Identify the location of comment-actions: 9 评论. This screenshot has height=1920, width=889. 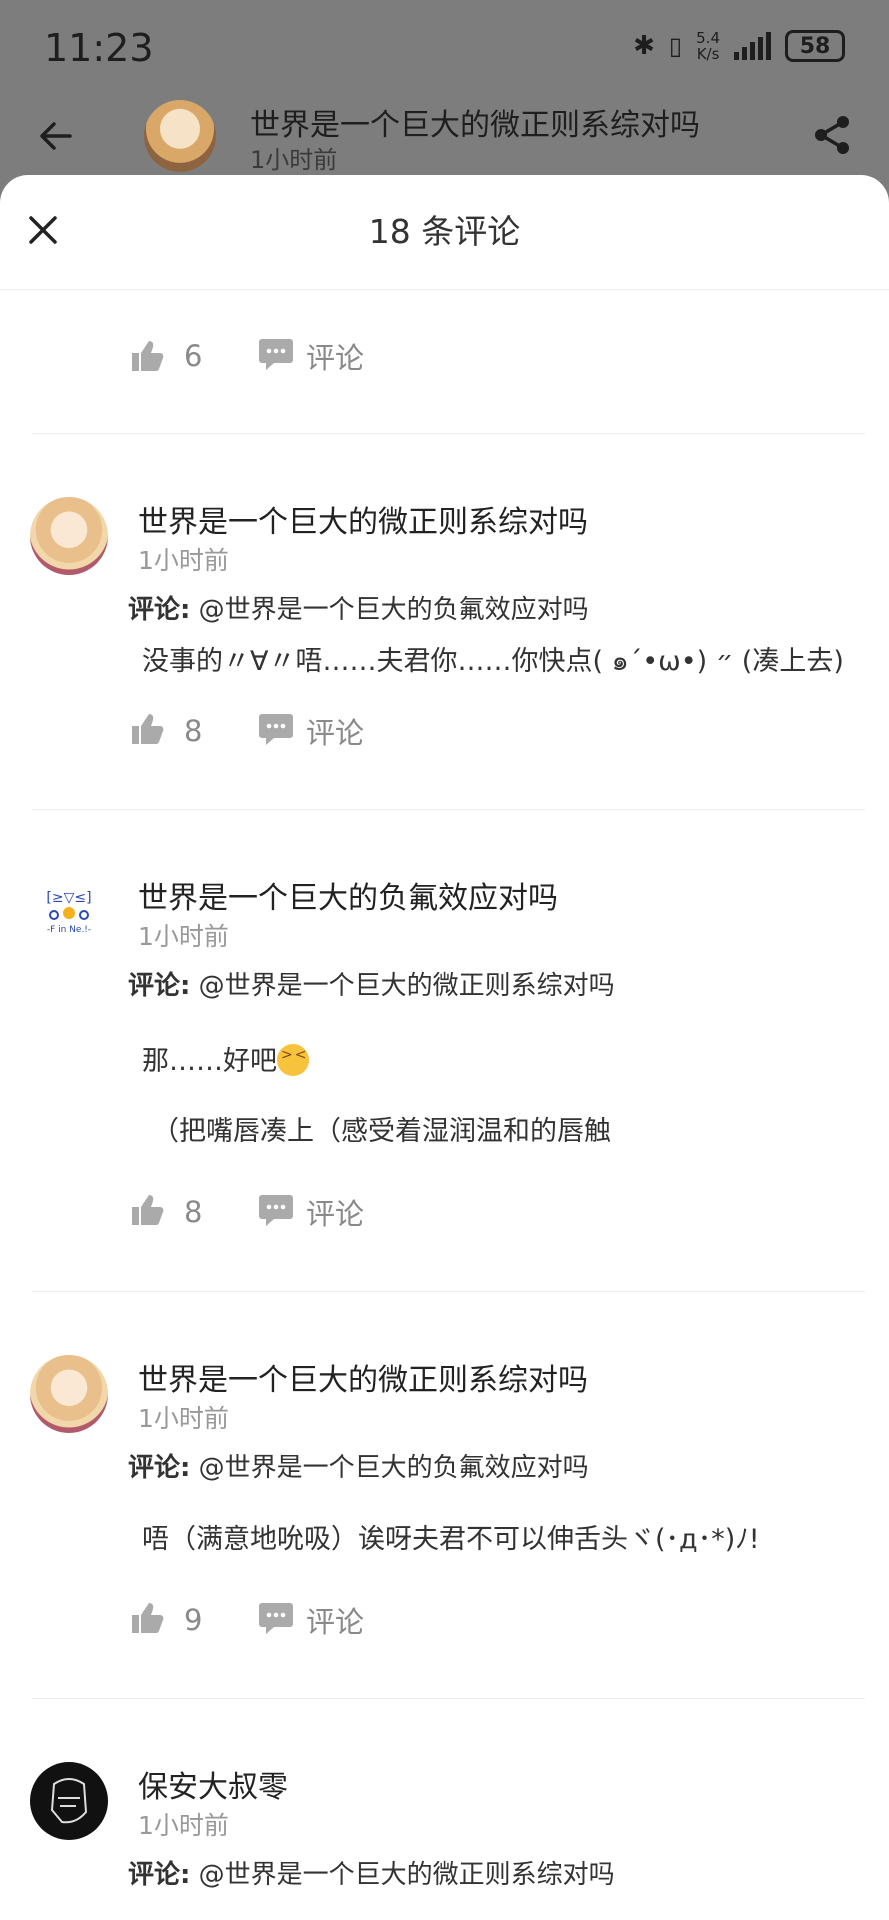
(246, 1620).